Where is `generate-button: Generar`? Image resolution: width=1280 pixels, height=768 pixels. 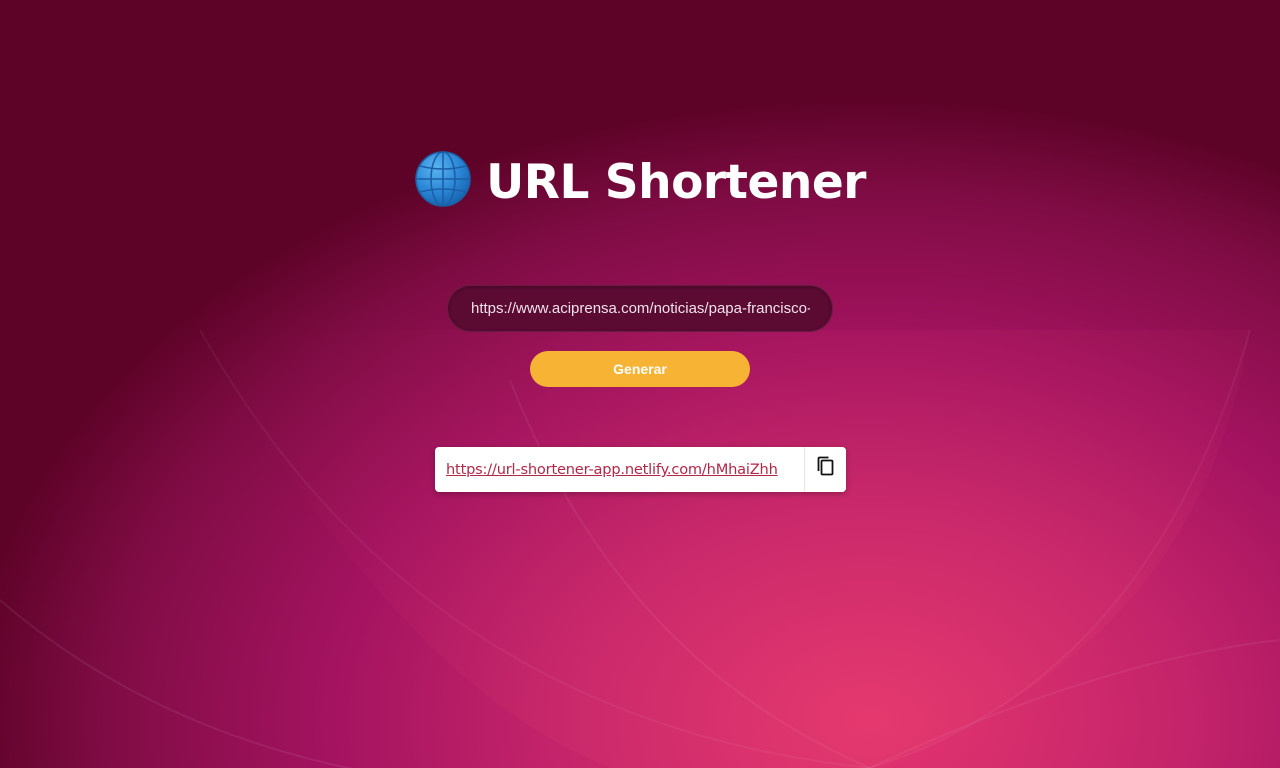 generate-button: Generar is located at coordinates (640, 369).